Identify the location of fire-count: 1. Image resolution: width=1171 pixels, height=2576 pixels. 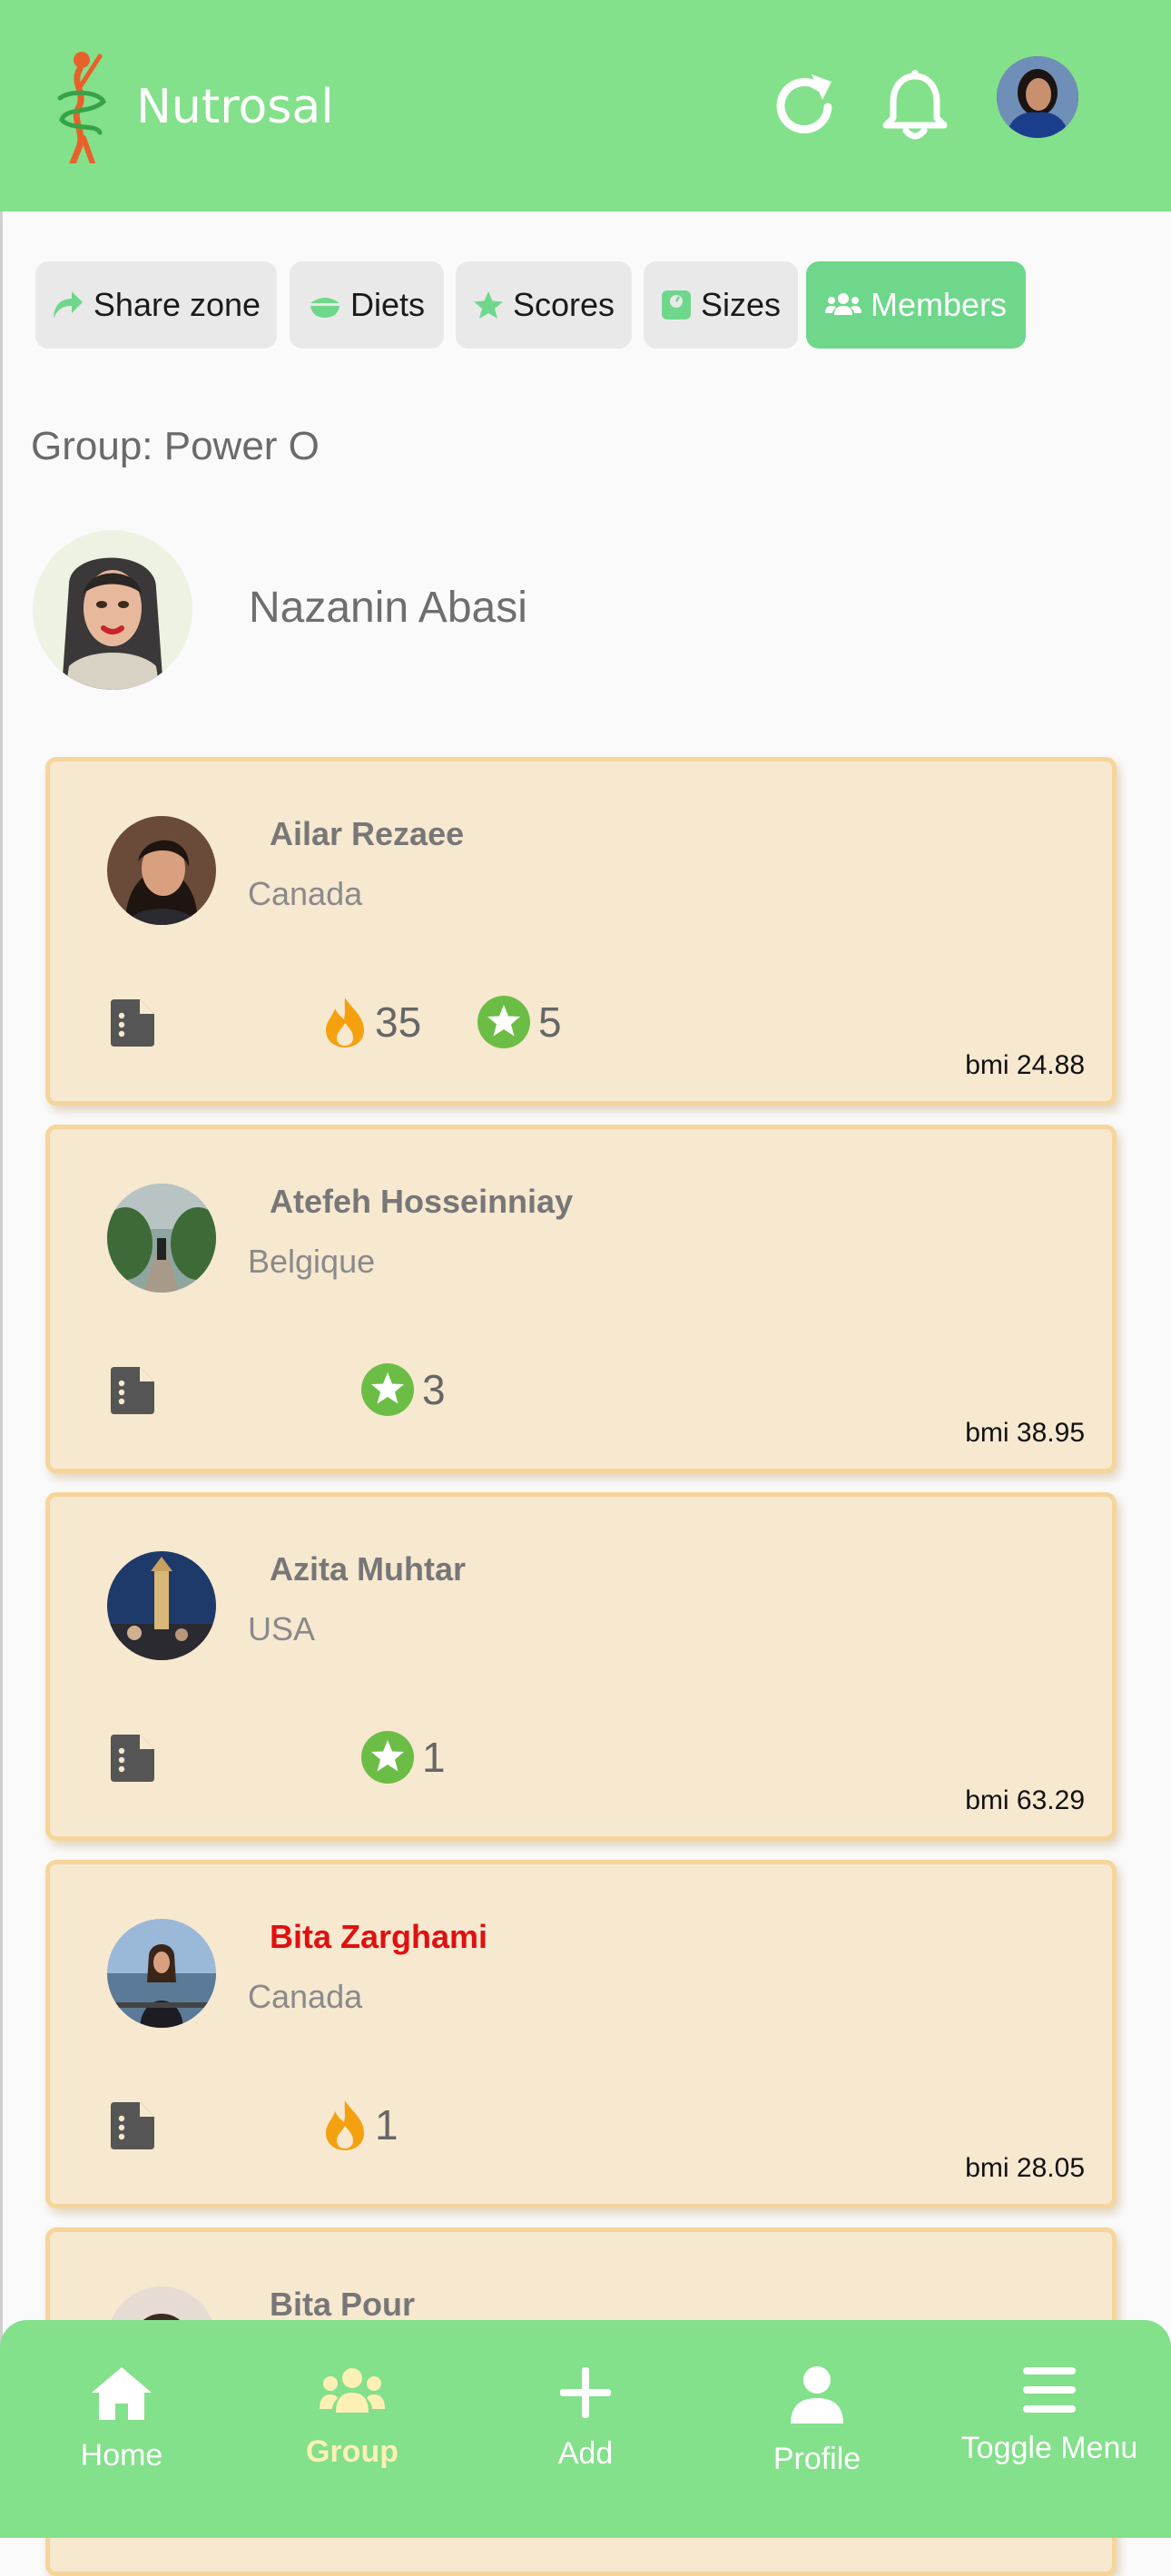
(387, 2124).